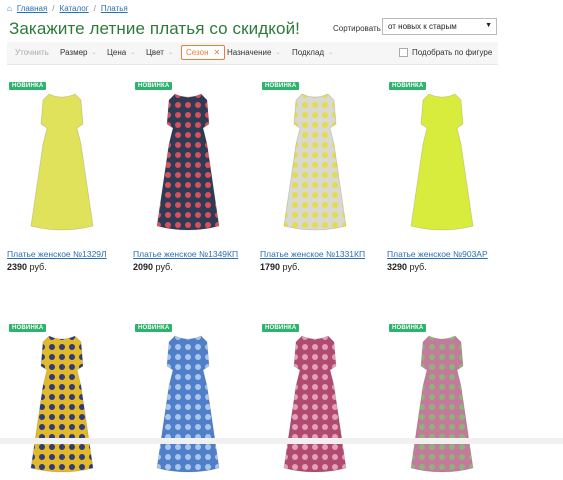  What do you see at coordinates (74, 8) in the screenshot?
I see `breadcrumb-catalog: Каталог` at bounding box center [74, 8].